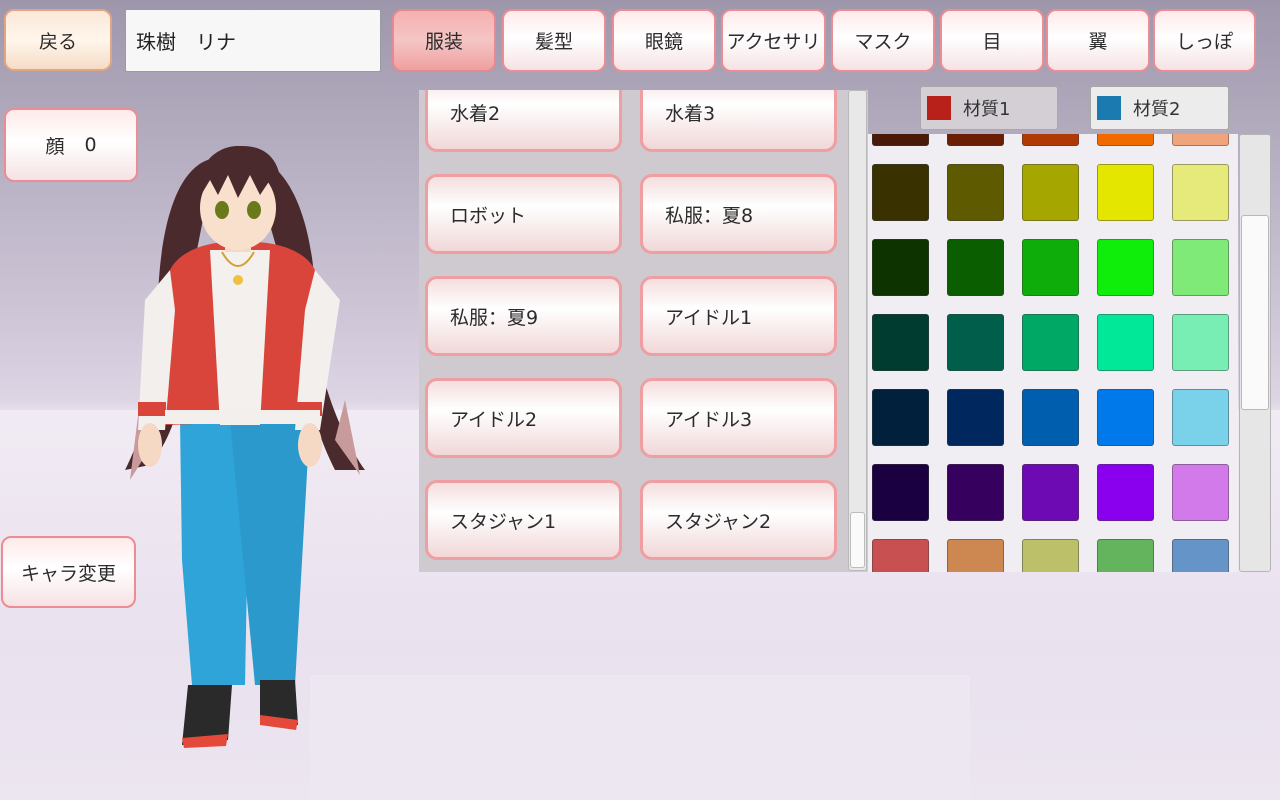 The image size is (1280, 800). Describe the element at coordinates (857, 540) in the screenshot. I see `outfit-list-scroll-thumb` at that location.